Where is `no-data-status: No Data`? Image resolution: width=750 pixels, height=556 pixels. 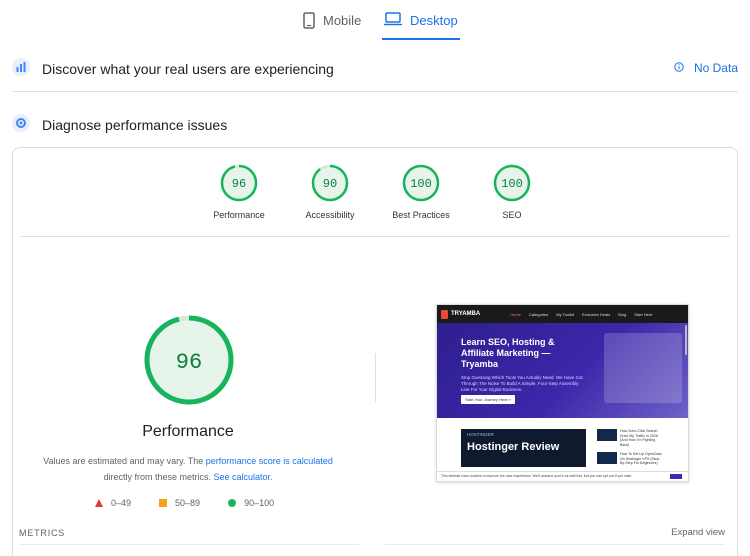 no-data-status: No Data is located at coordinates (706, 68).